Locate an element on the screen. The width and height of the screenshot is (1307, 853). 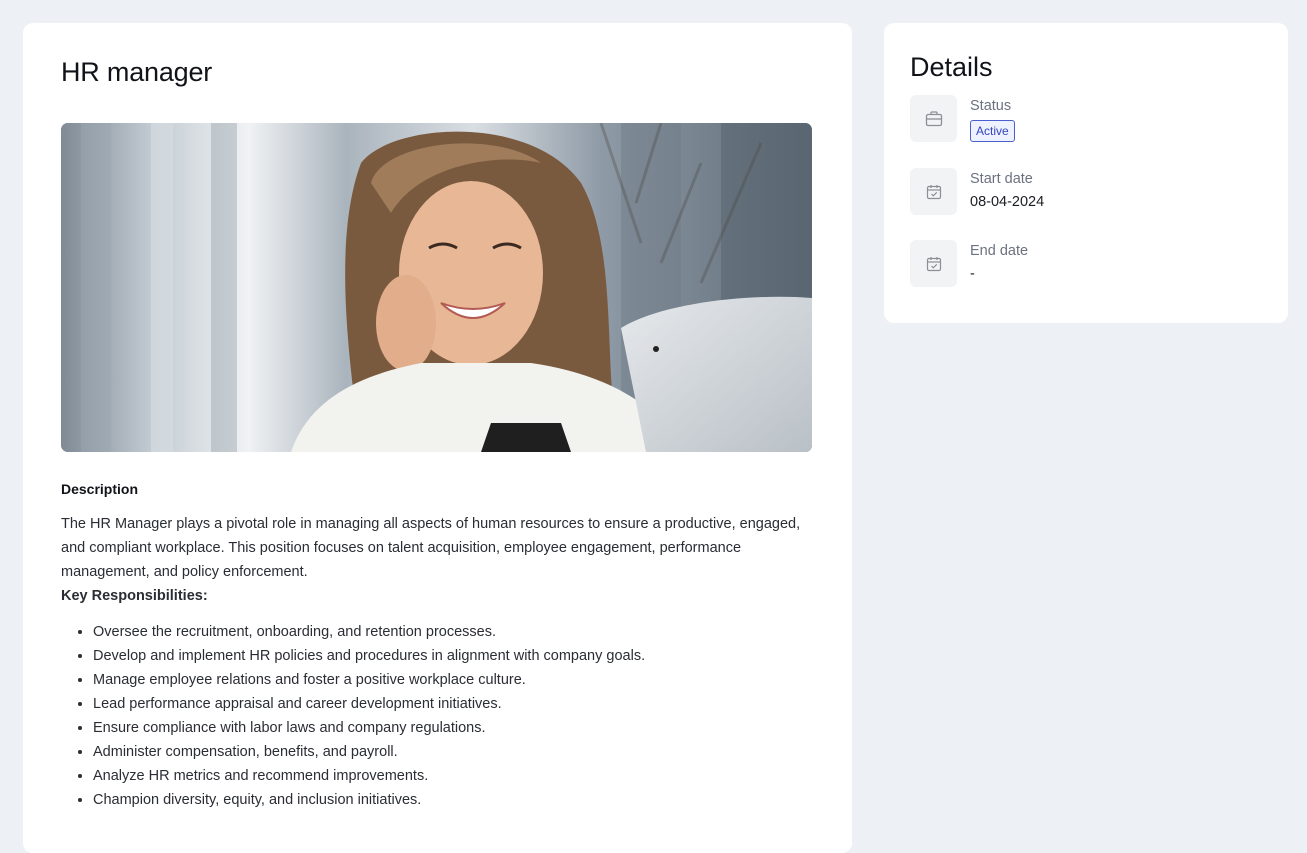
end-date-value: - is located at coordinates (972, 274).